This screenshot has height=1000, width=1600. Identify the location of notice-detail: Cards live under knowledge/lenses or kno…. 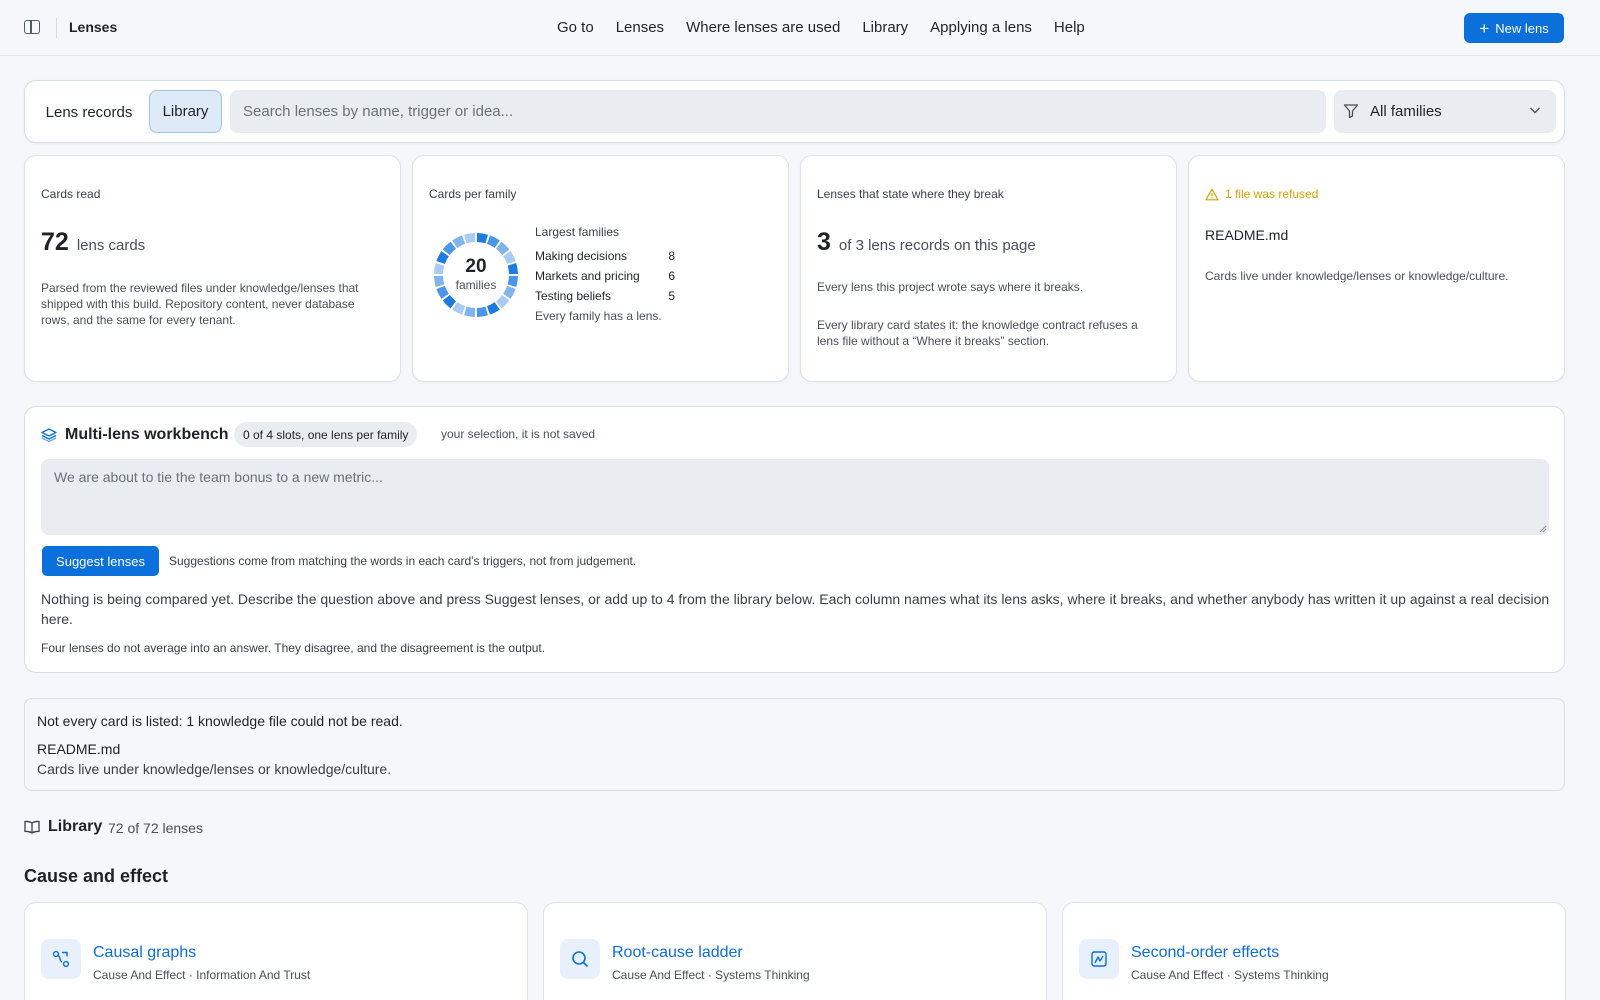
(214, 769).